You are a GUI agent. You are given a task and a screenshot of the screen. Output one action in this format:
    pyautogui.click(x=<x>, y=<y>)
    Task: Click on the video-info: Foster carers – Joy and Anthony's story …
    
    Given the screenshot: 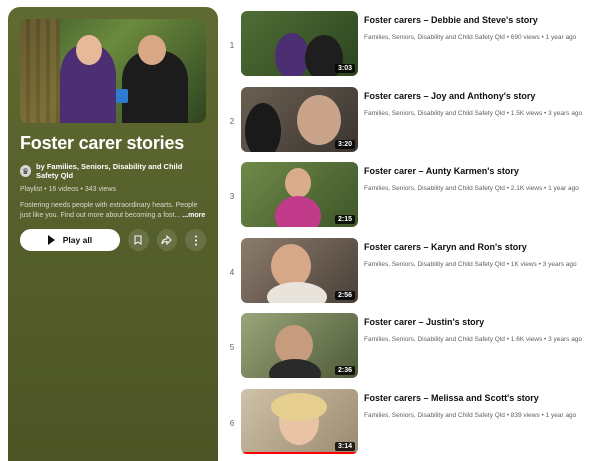 What is the action you would take?
    pyautogui.click(x=473, y=125)
    